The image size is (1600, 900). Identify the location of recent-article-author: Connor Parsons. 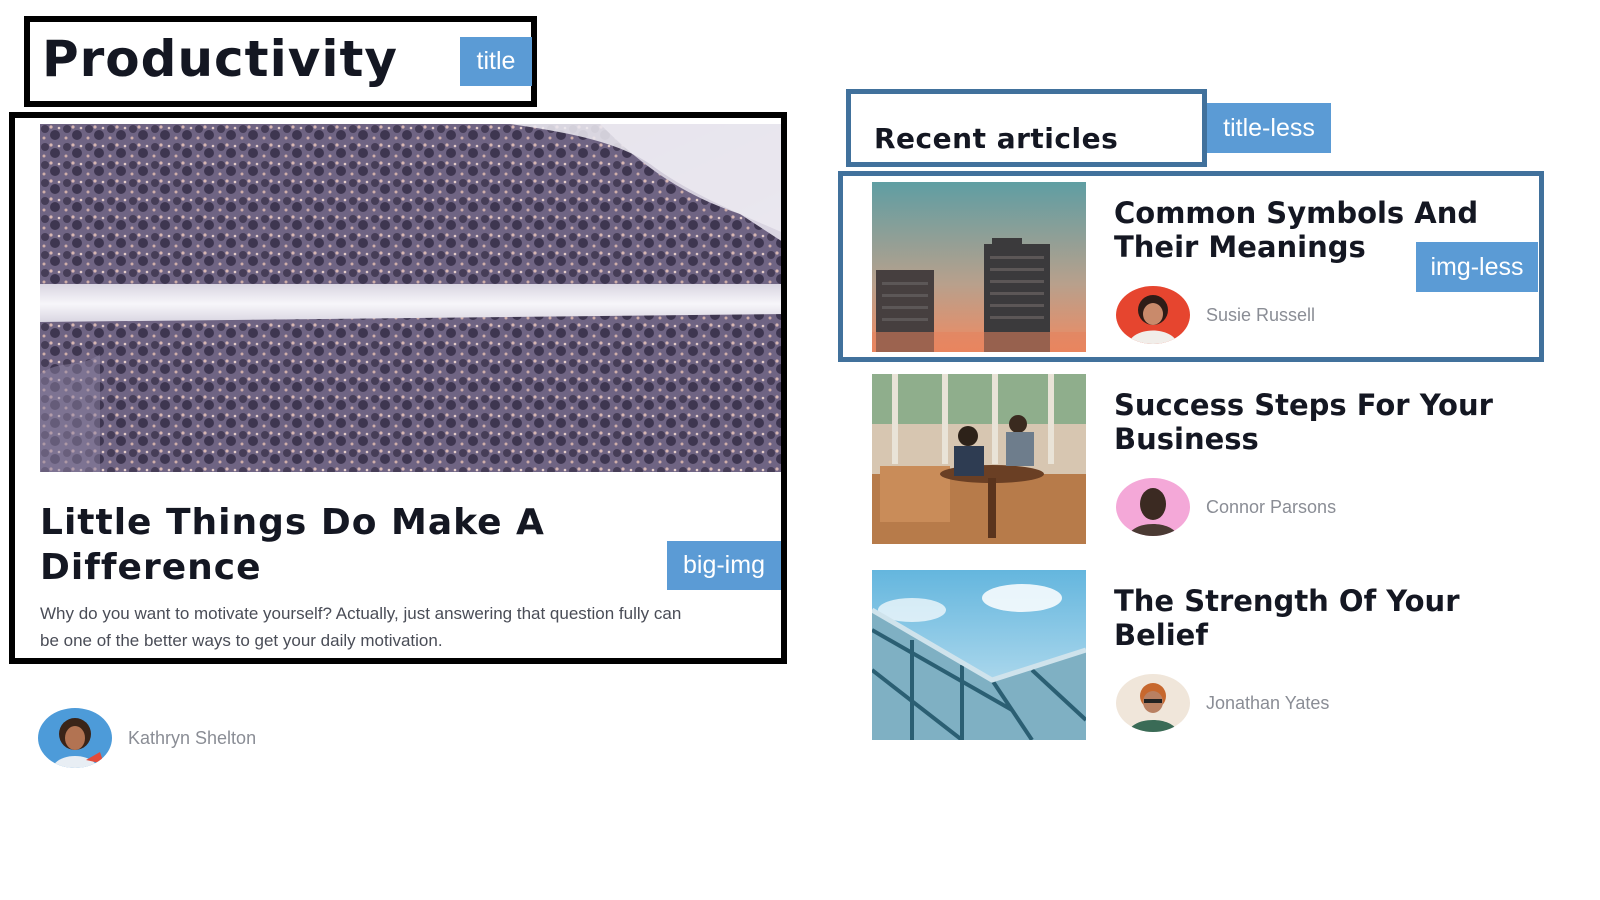
(1226, 507).